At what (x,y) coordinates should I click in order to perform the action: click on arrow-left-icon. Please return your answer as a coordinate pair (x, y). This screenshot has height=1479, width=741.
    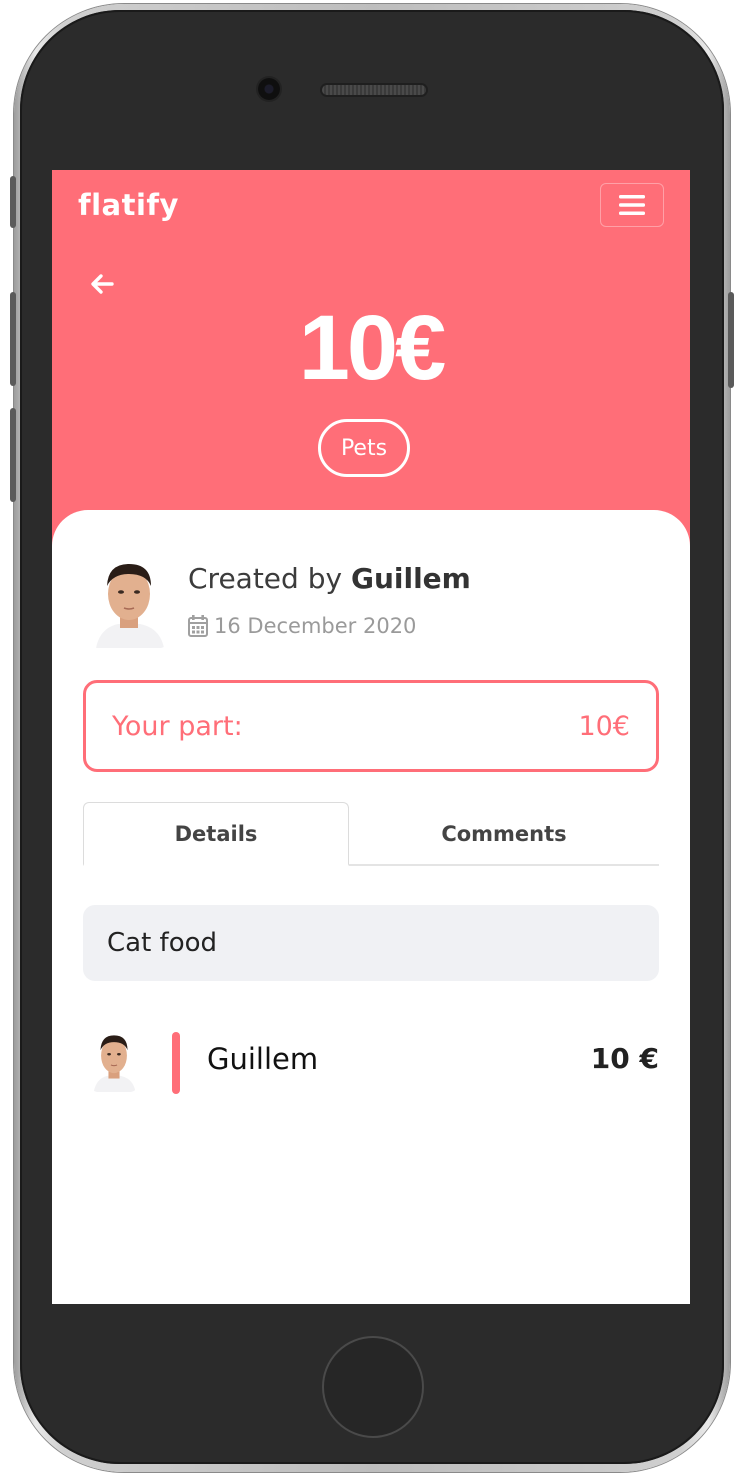
    Looking at the image, I should click on (102, 284).